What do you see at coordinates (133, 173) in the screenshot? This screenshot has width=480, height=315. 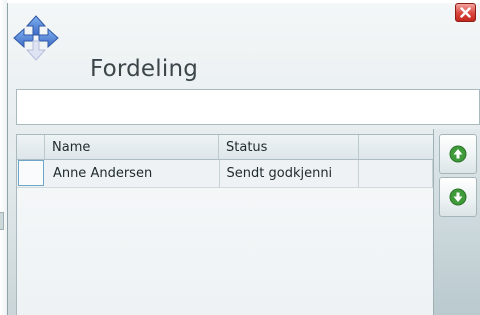 I see `cell-name: Anne Andersen` at bounding box center [133, 173].